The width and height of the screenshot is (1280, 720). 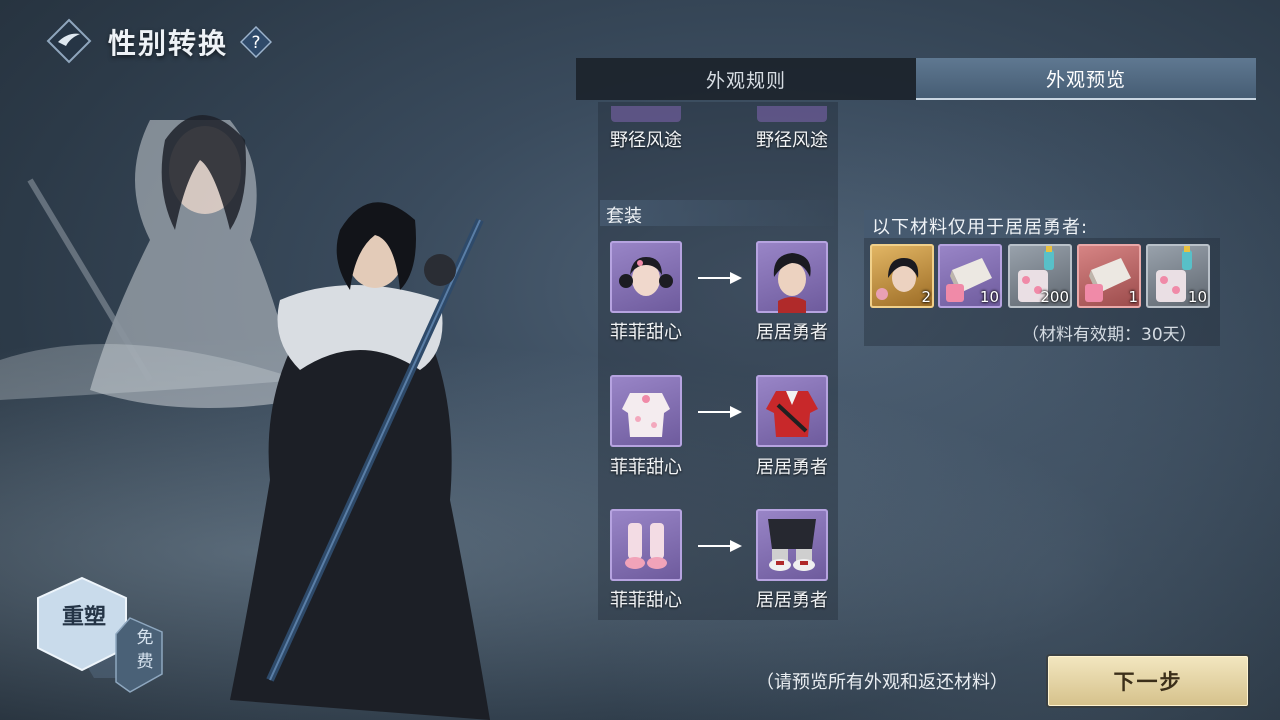 I want to click on back-icon, so click(x=69, y=41).